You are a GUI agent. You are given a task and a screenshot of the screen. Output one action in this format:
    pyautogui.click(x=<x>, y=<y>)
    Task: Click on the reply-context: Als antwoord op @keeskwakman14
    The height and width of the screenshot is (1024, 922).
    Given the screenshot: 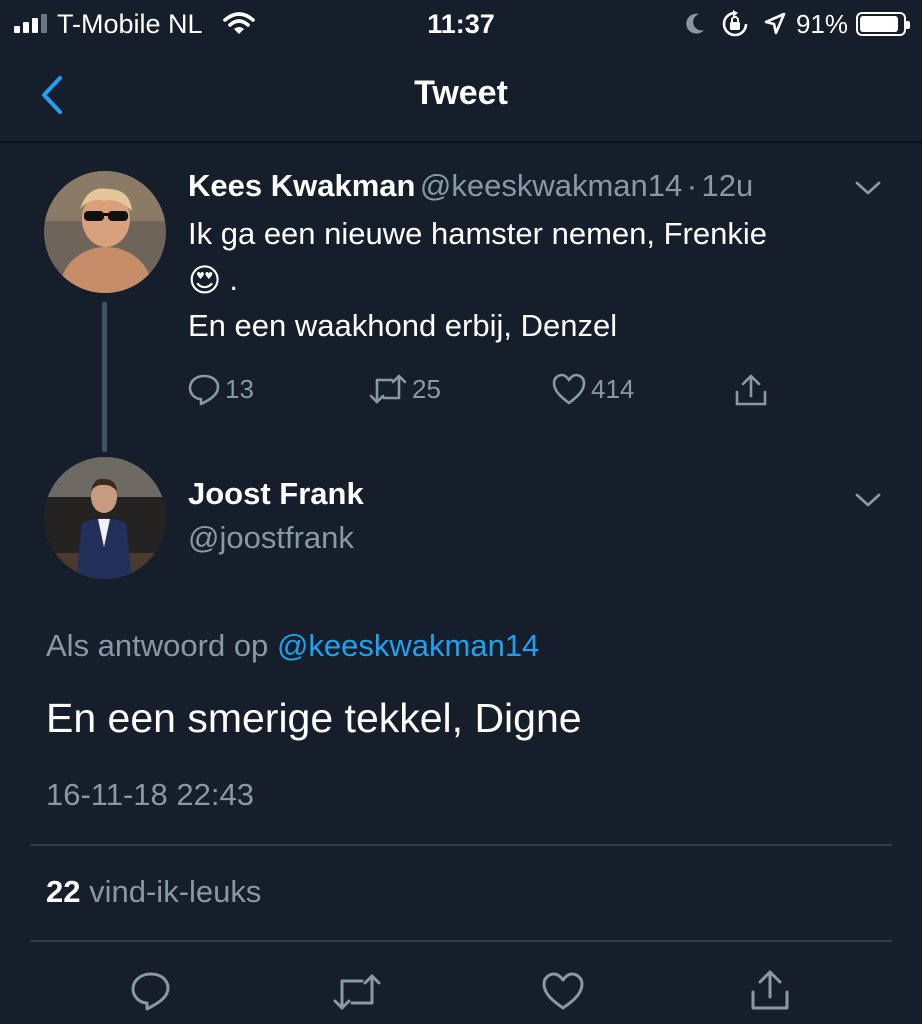 What is the action you would take?
    pyautogui.click(x=292, y=646)
    